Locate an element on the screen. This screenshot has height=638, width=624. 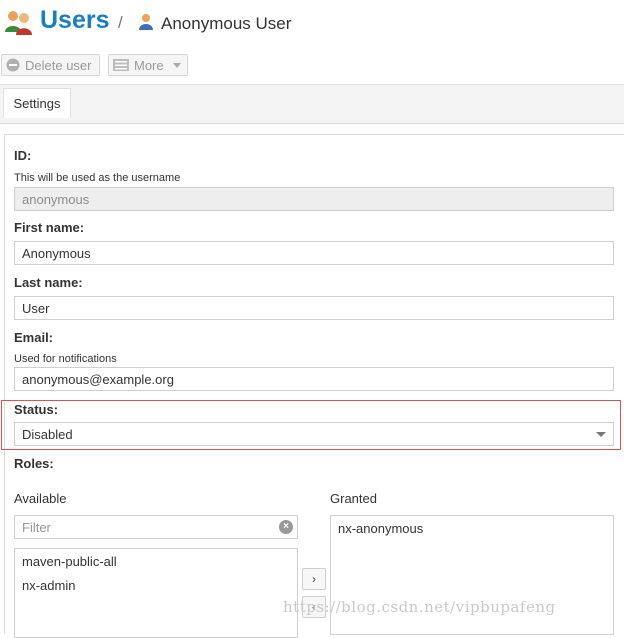
list-item: maven-public-all is located at coordinates (69, 561).